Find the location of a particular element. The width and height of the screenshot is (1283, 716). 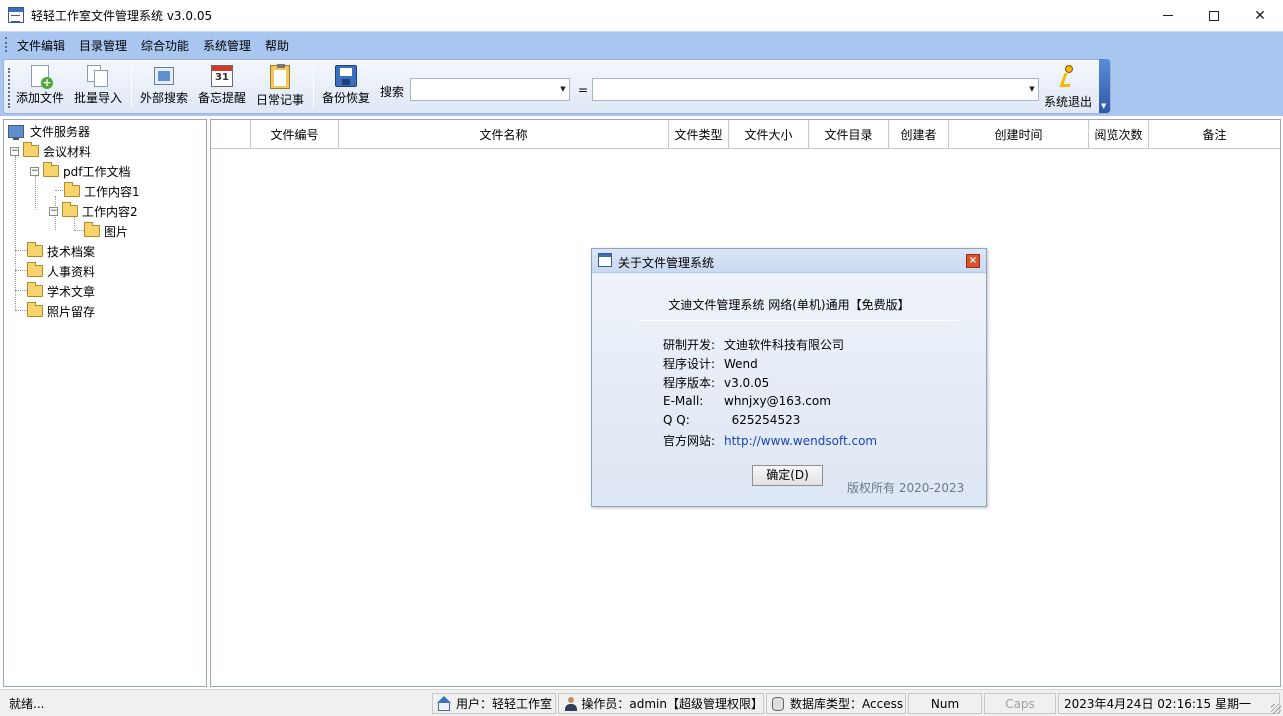

dialog-heading: 文迪文件管理系统 网络(单机)通用【免费版】 is located at coordinates (789, 305).